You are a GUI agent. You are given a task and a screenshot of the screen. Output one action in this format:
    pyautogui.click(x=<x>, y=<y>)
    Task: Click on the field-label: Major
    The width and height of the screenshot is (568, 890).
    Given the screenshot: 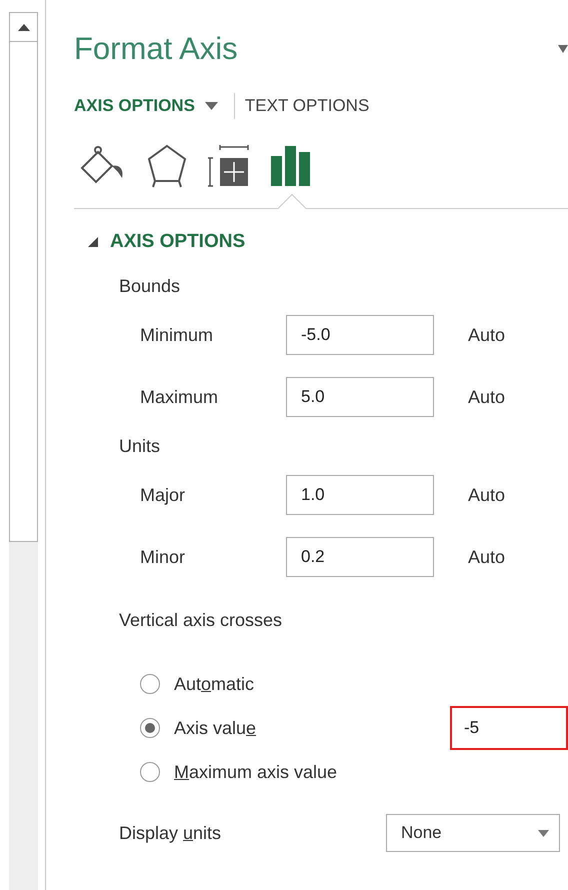 What is the action you would take?
    pyautogui.click(x=162, y=495)
    